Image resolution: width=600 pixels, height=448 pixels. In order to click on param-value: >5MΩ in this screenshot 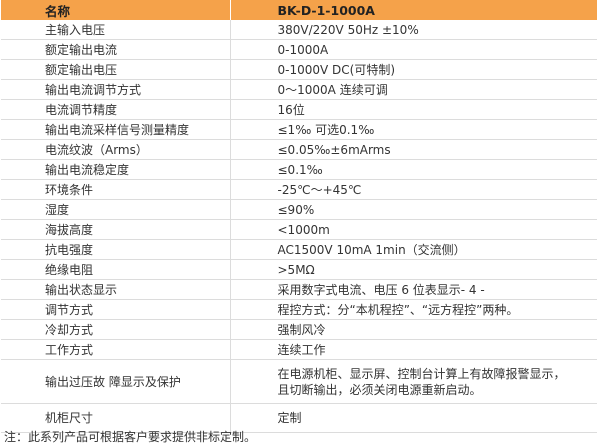, I will do `click(413, 269)`.